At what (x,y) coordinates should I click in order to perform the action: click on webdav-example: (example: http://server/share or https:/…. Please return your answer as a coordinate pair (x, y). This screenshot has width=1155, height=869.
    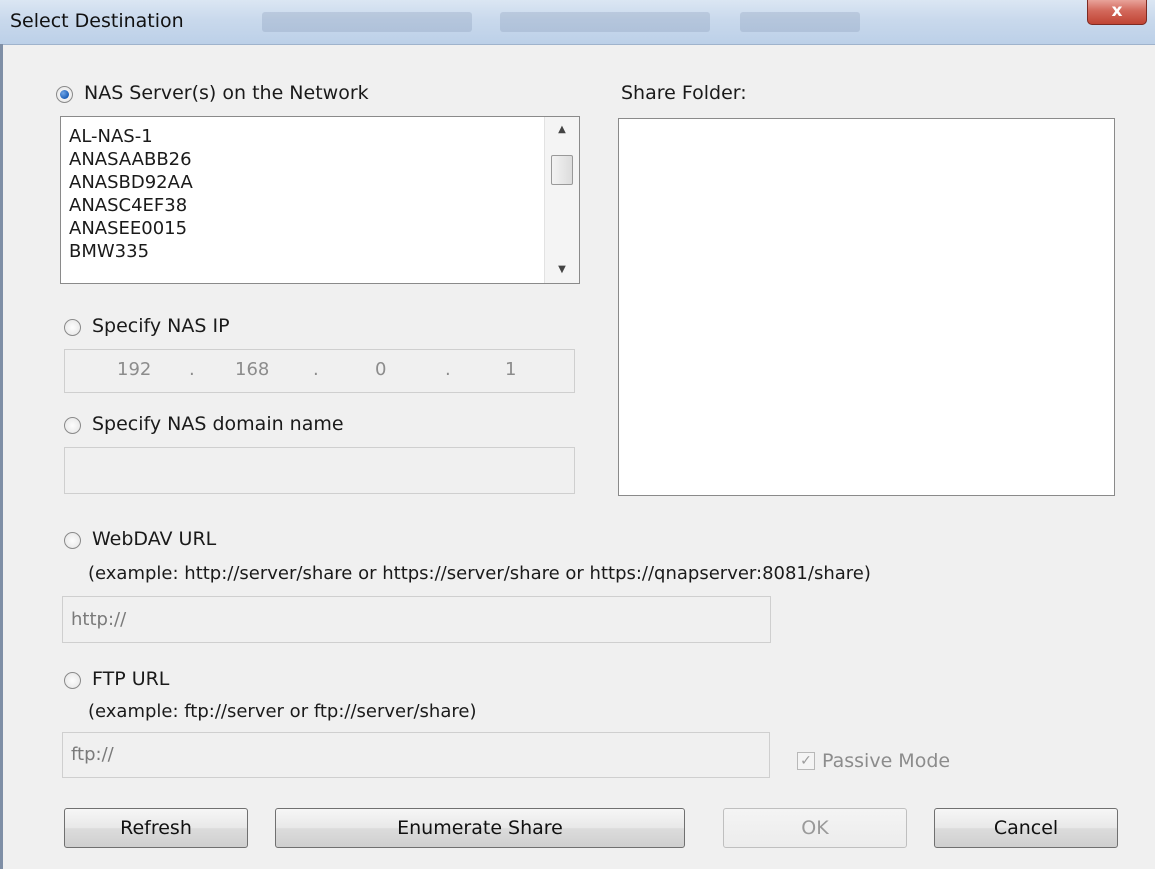
    Looking at the image, I should click on (479, 573).